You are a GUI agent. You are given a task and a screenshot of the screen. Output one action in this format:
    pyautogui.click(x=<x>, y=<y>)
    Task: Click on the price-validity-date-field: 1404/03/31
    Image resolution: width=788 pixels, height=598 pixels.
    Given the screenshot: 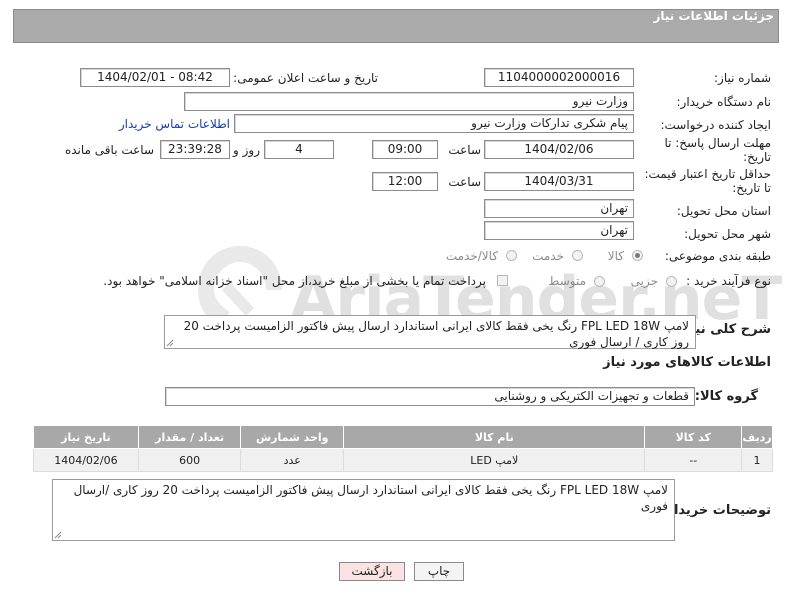 What is the action you would take?
    pyautogui.click(x=559, y=181)
    